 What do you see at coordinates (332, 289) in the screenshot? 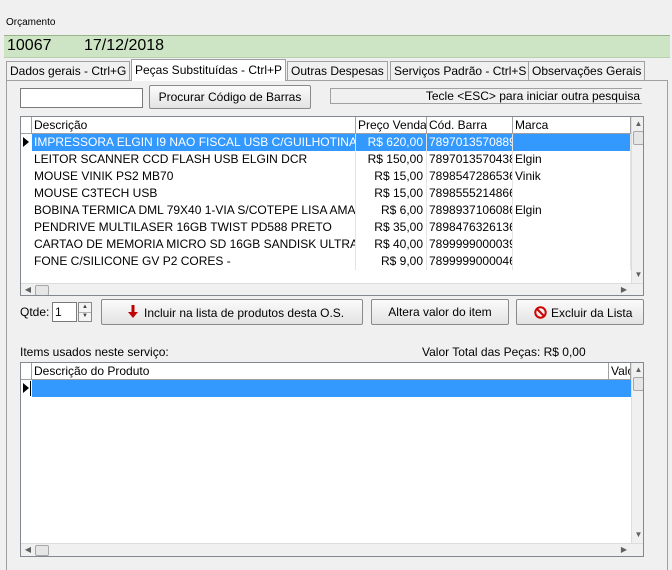
I see `products-hscroll: ◀ ▶` at bounding box center [332, 289].